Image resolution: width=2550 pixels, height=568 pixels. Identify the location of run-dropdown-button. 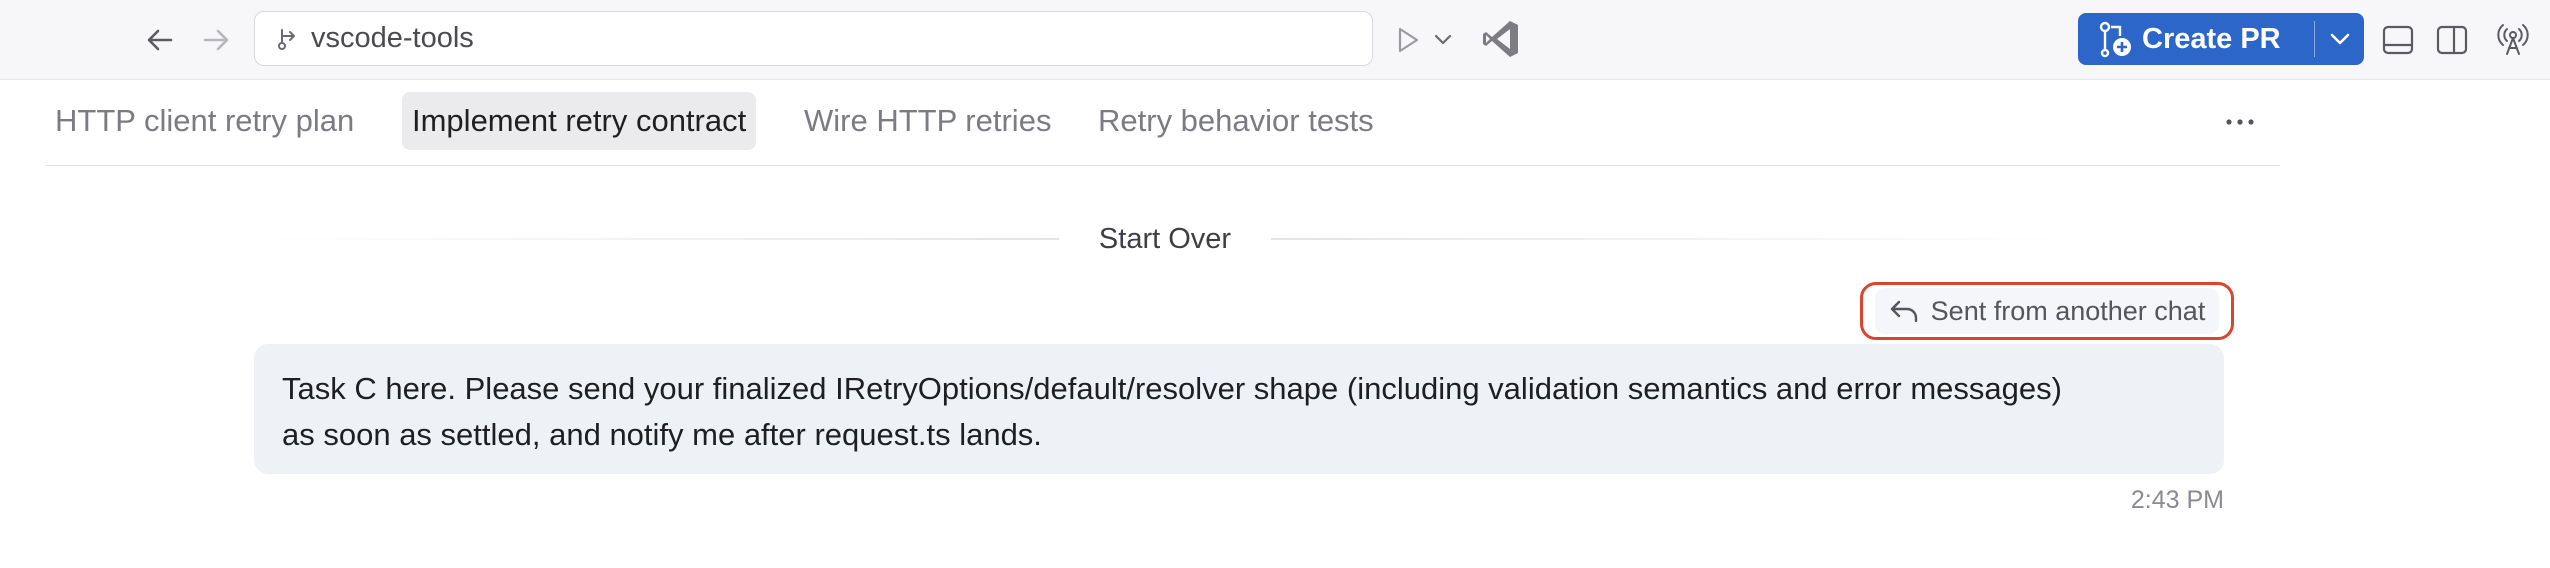
(1443, 39).